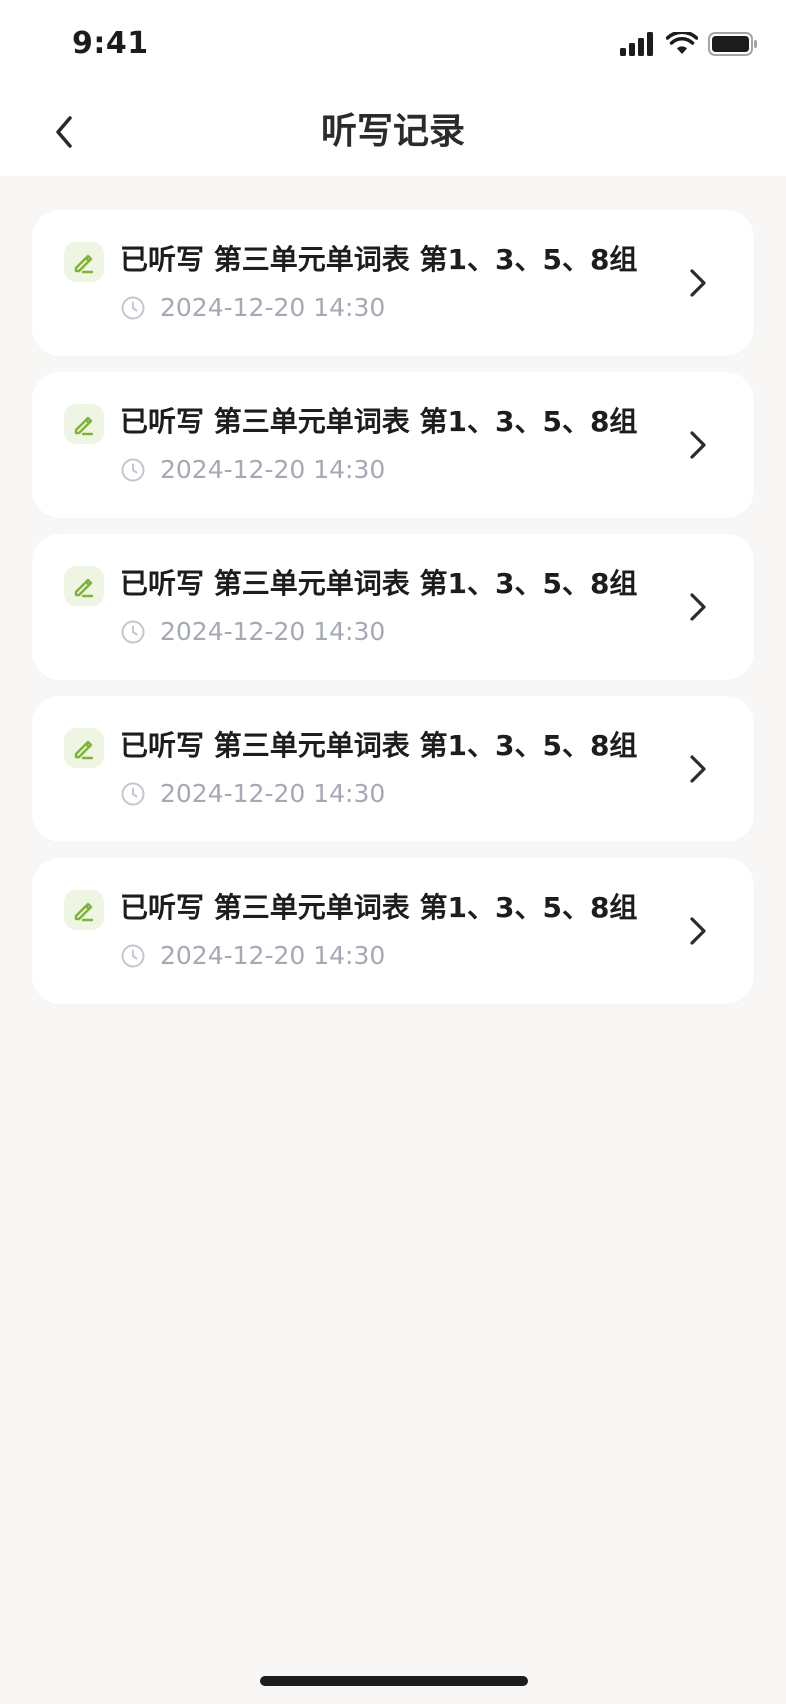 This screenshot has height=1704, width=786. I want to click on nav-bar: 听写记录, so click(393, 132).